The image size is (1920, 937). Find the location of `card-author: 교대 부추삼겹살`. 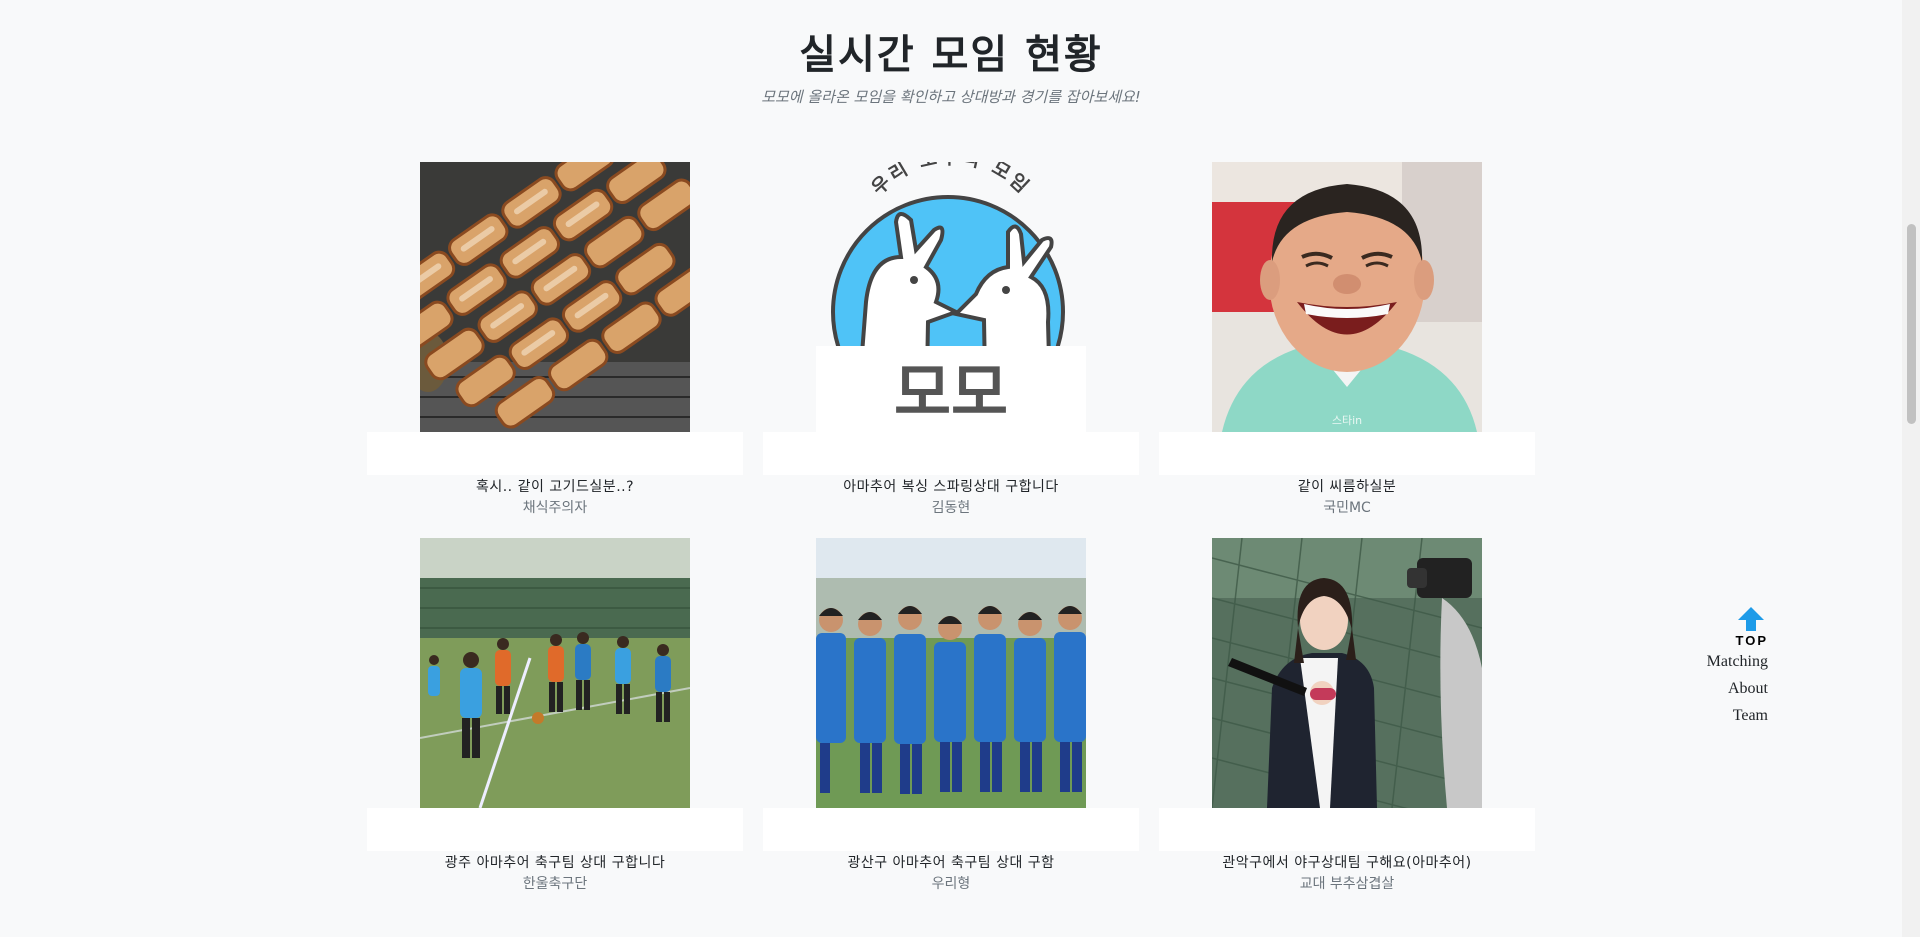

card-author: 교대 부추삼겹살 is located at coordinates (1347, 884).